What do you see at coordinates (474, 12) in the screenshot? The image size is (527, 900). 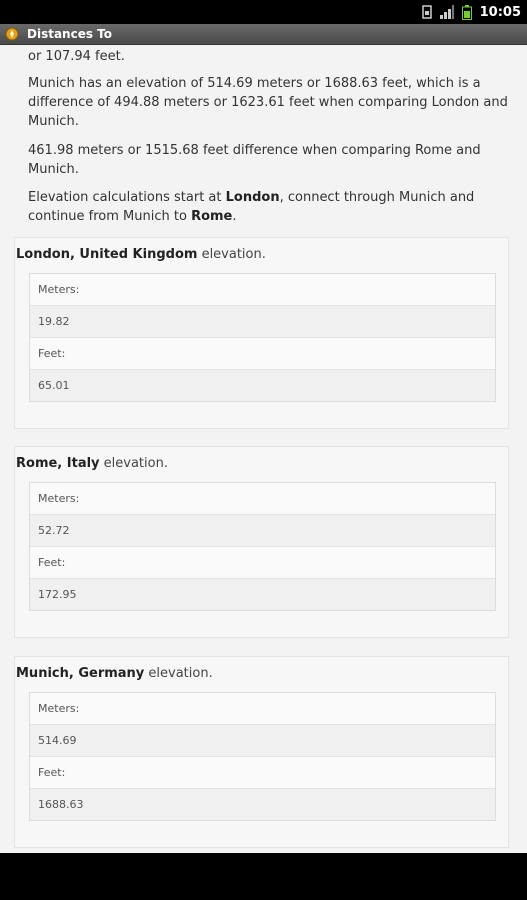 I see `status-icons: 10:05` at bounding box center [474, 12].